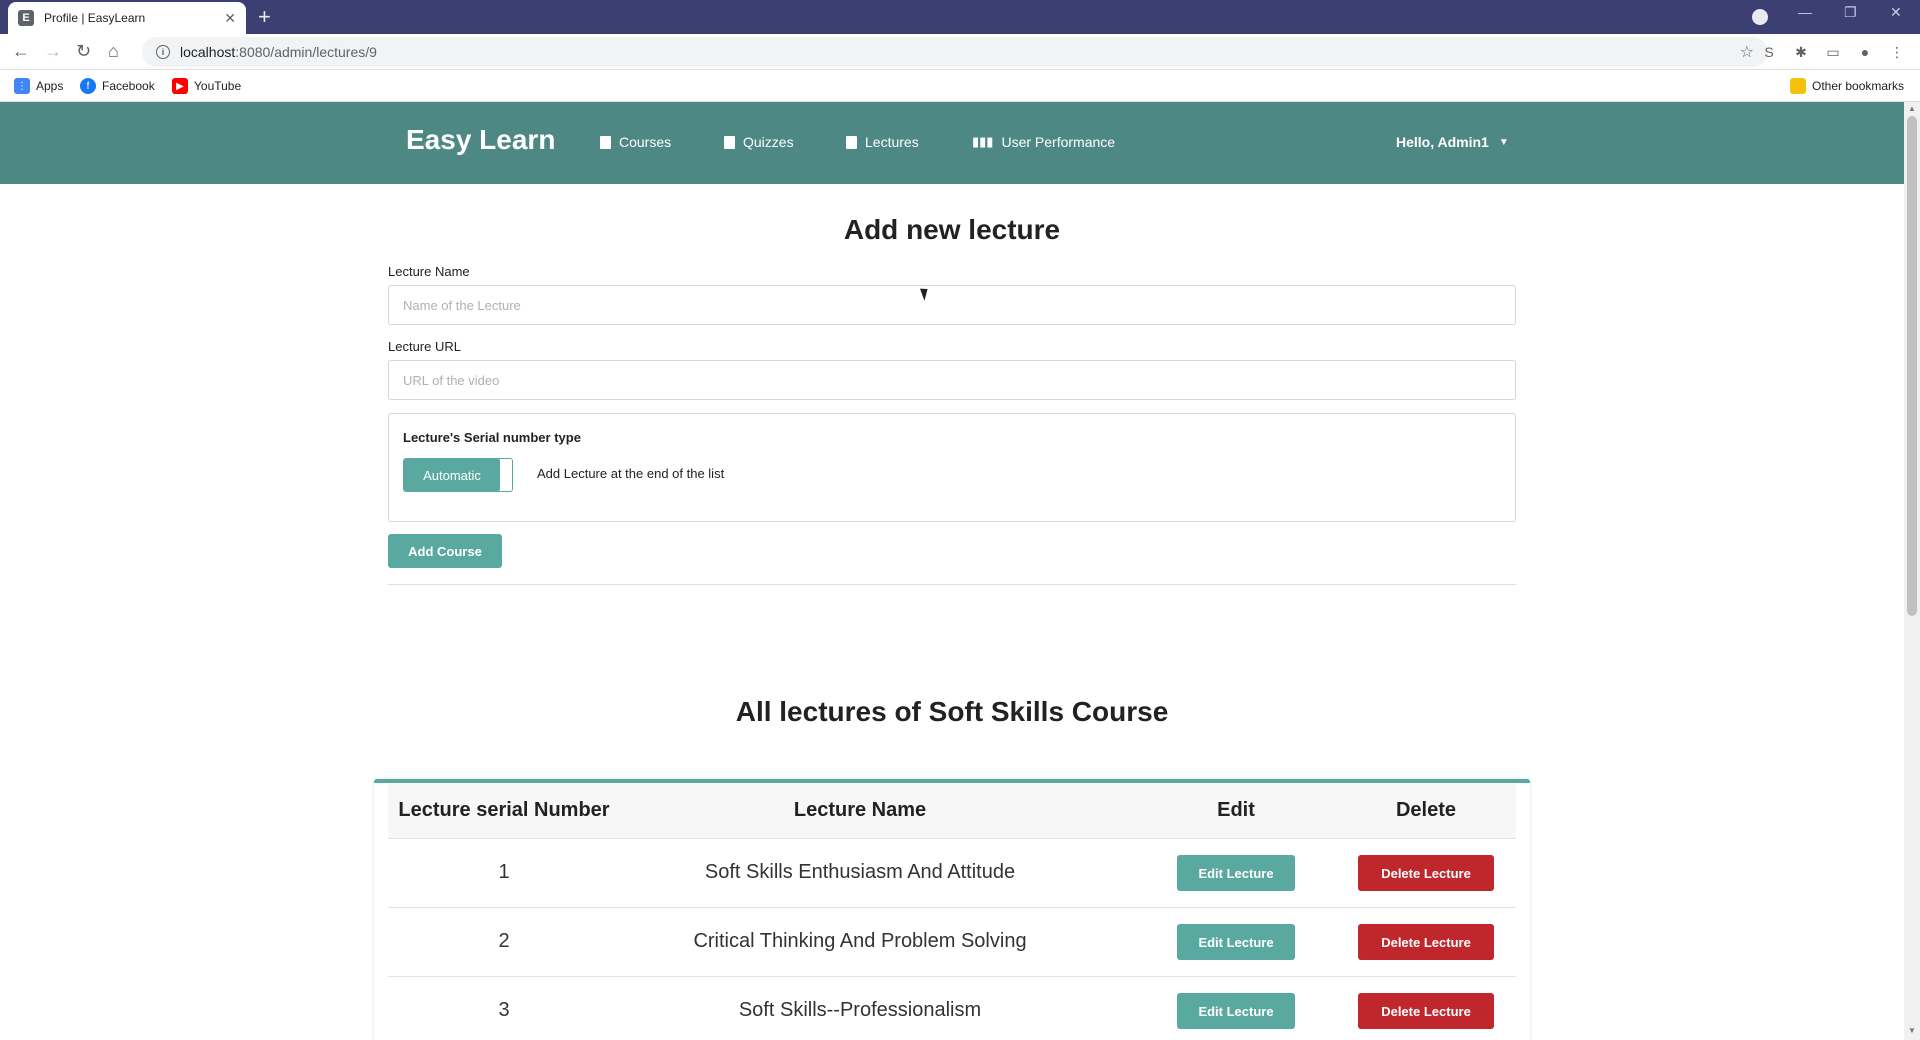 The height and width of the screenshot is (1040, 1920). What do you see at coordinates (429, 271) in the screenshot?
I see `lecture-name-label: Lecture Name` at bounding box center [429, 271].